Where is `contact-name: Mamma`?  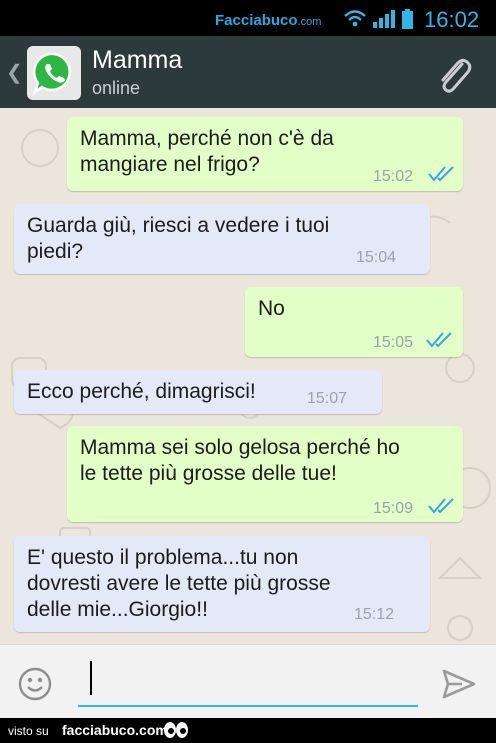
contact-name: Mamma is located at coordinates (137, 60).